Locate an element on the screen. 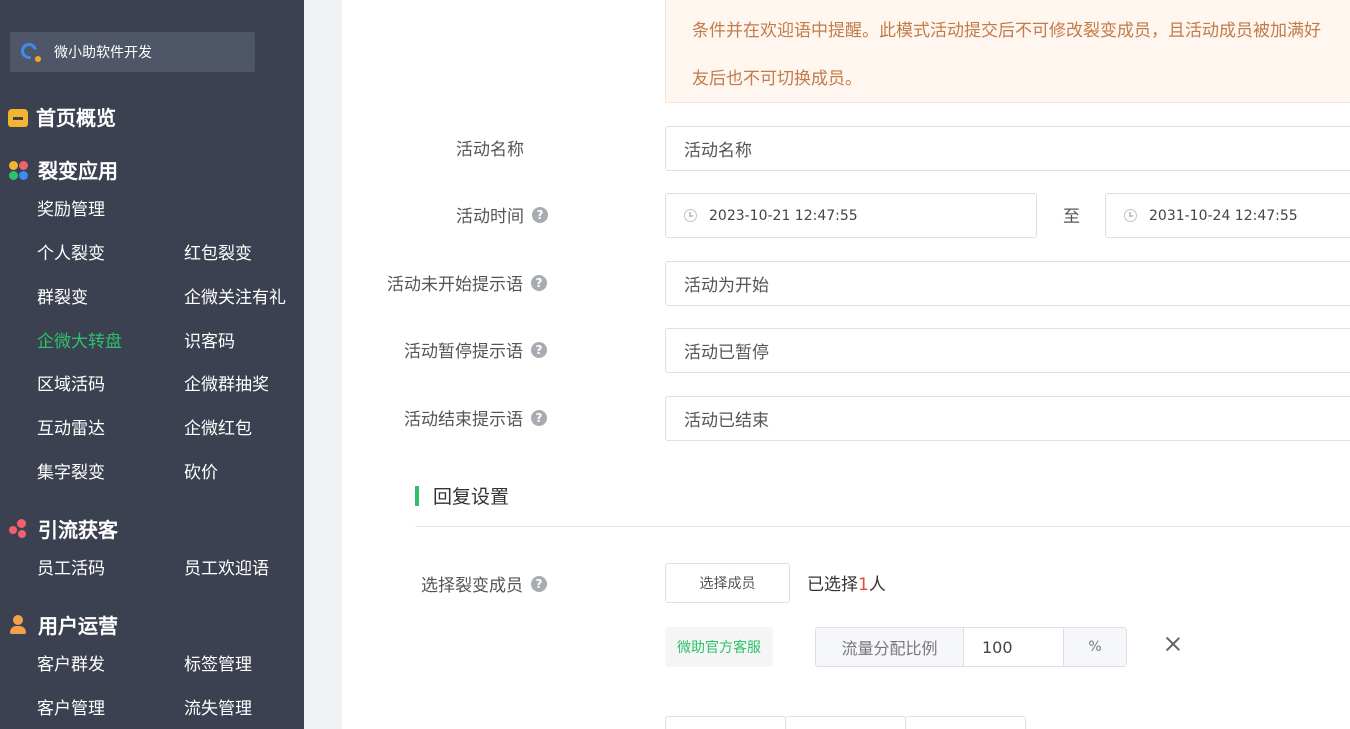 The image size is (1350, 729). selected-count: 1 is located at coordinates (863, 585).